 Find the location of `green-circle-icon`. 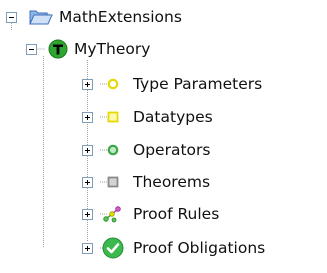

green-circle-icon is located at coordinates (113, 150).